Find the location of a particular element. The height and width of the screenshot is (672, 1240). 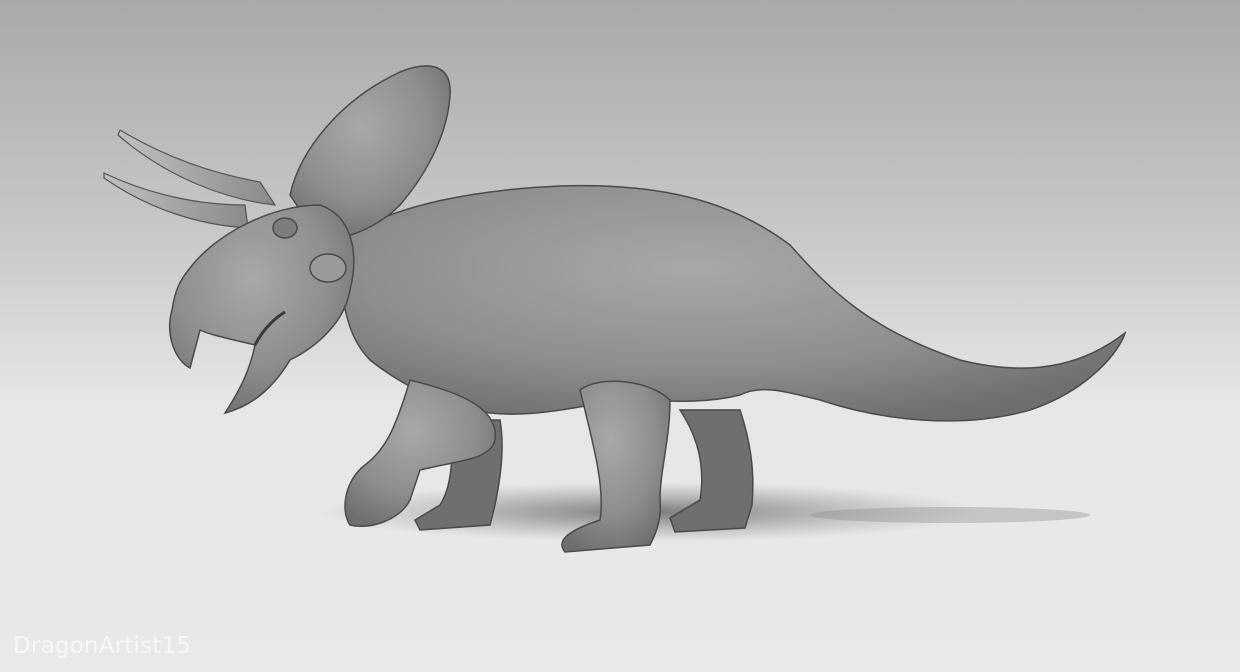

head is located at coordinates (261, 309).